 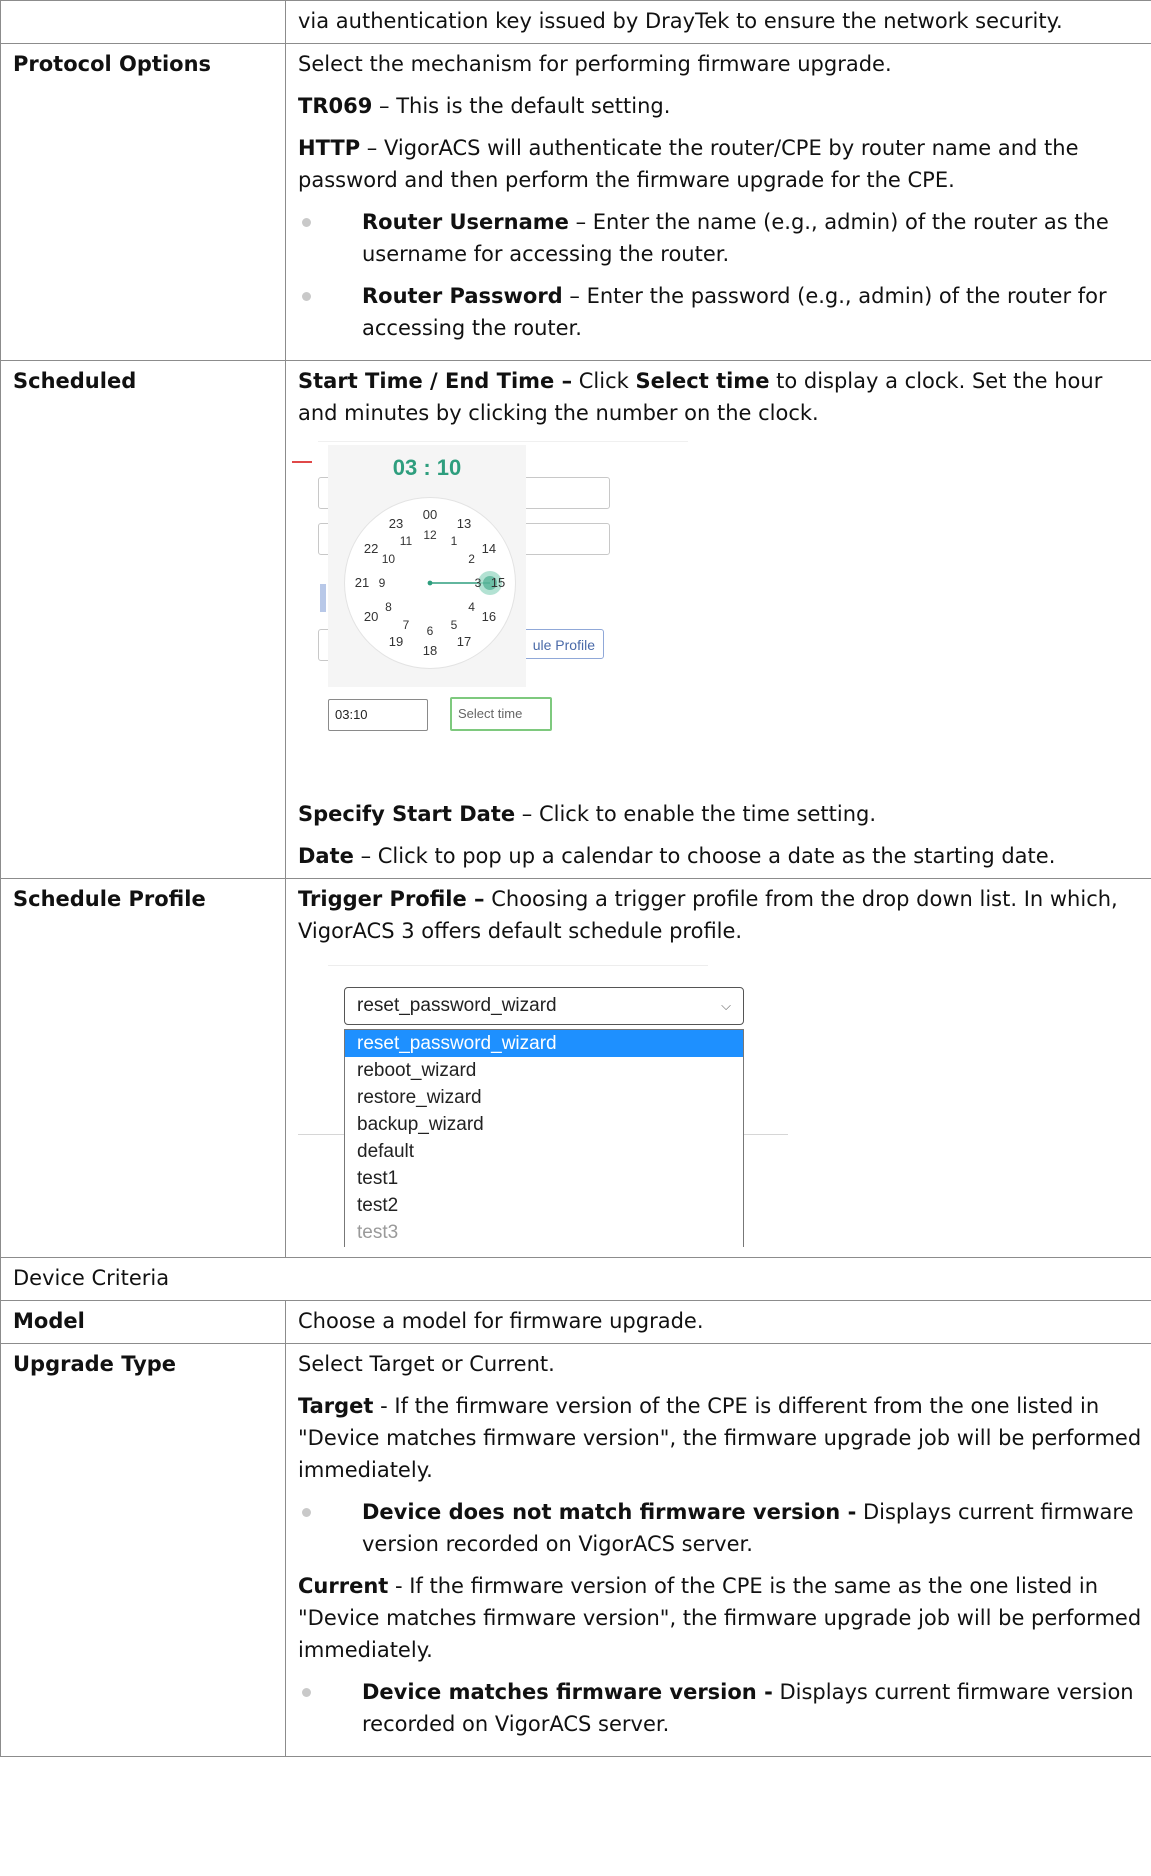 What do you see at coordinates (143, 1068) in the screenshot?
I see `row-label-schedule-profile: Schedule Profile` at bounding box center [143, 1068].